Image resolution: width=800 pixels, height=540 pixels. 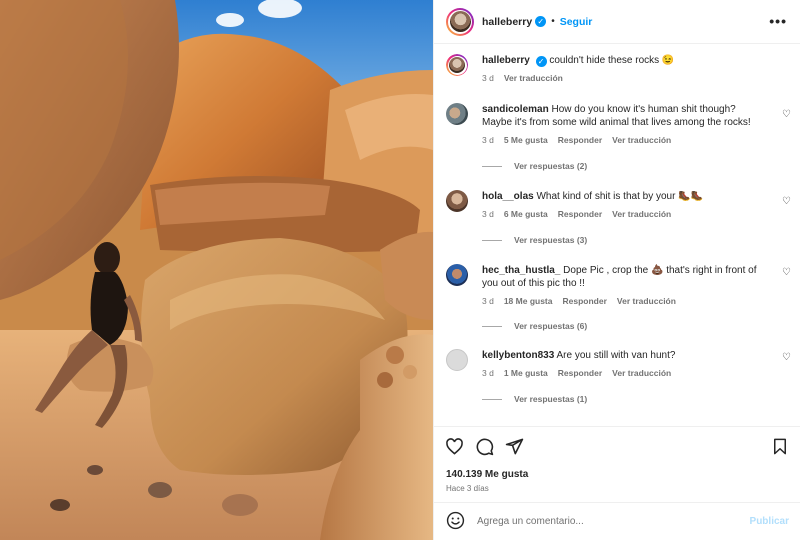 What do you see at coordinates (769, 521) in the screenshot?
I see `publish-button: Publicar` at bounding box center [769, 521].